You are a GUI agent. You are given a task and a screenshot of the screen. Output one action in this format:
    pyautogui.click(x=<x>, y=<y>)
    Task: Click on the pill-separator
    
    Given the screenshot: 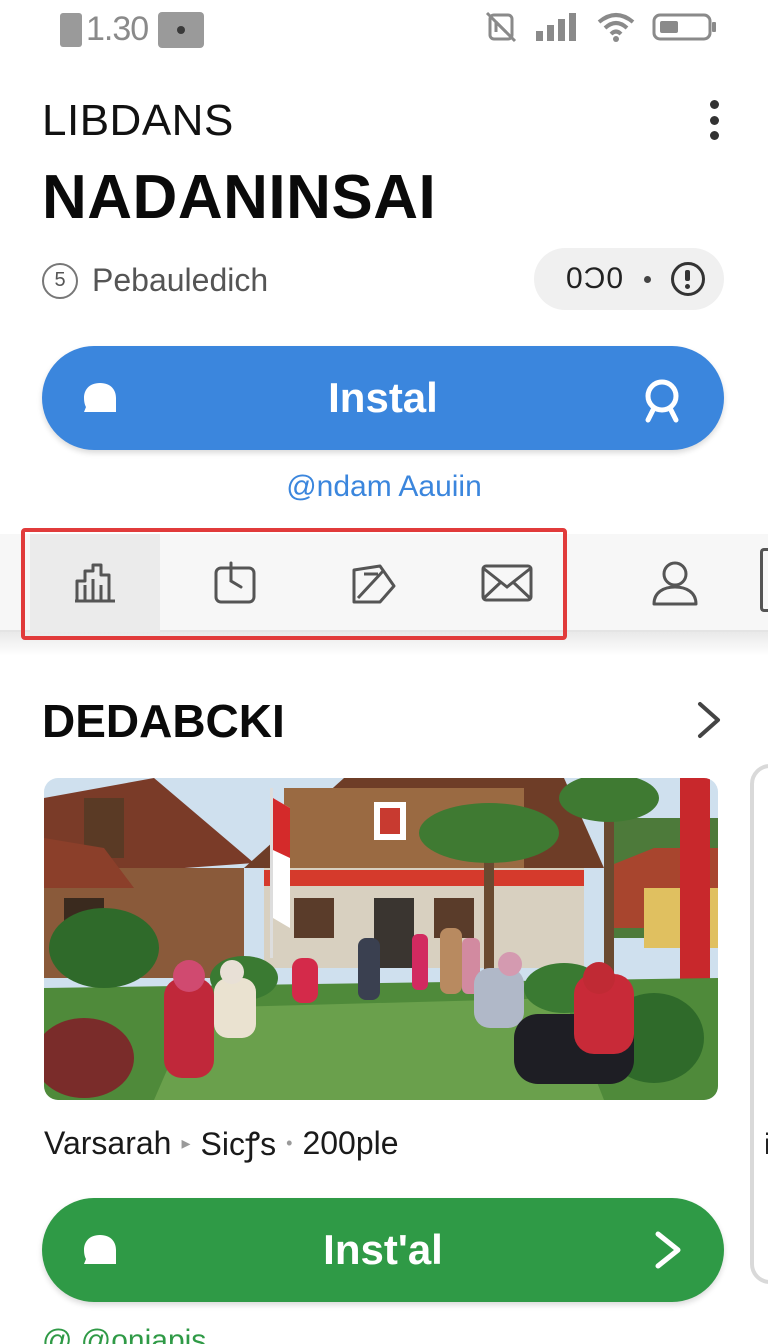 What is the action you would take?
    pyautogui.click(x=648, y=279)
    